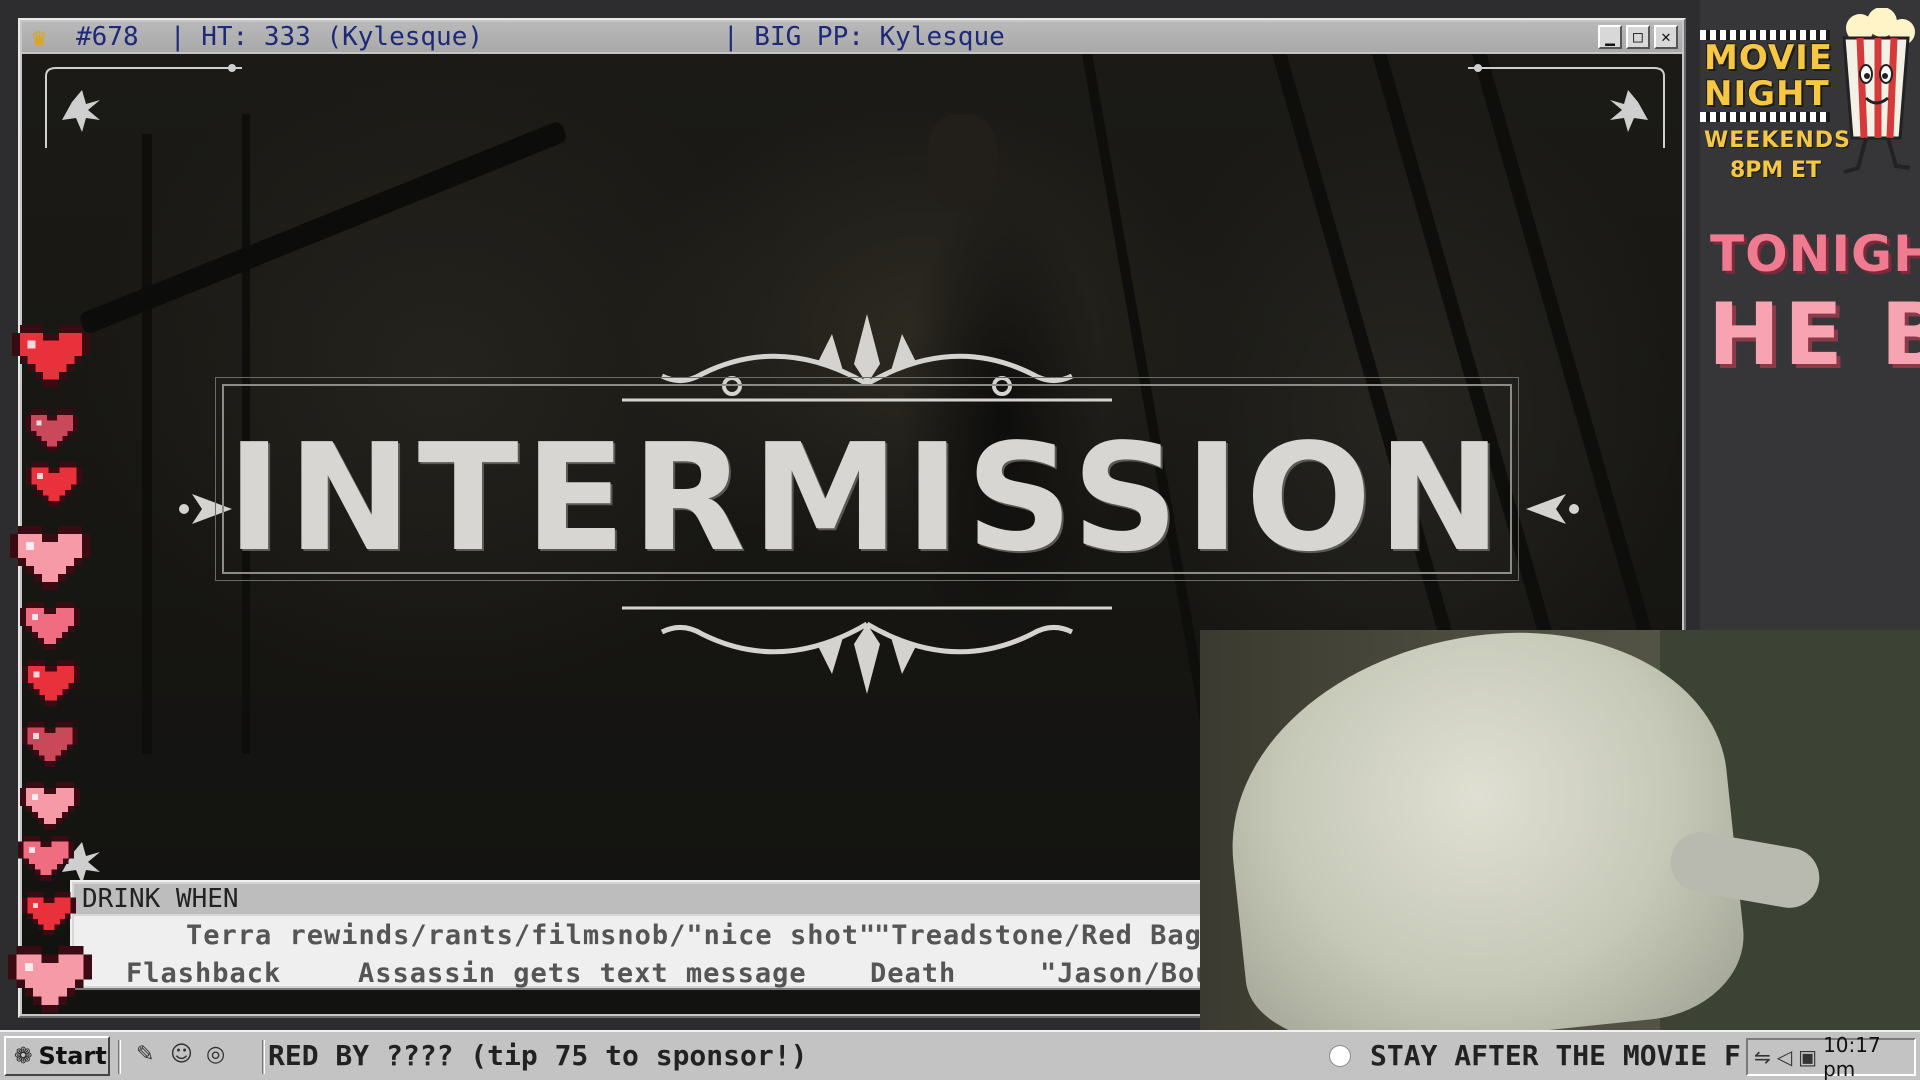  Describe the element at coordinates (1762, 1057) in the screenshot. I see `tray-network-icon: ⇋` at that location.